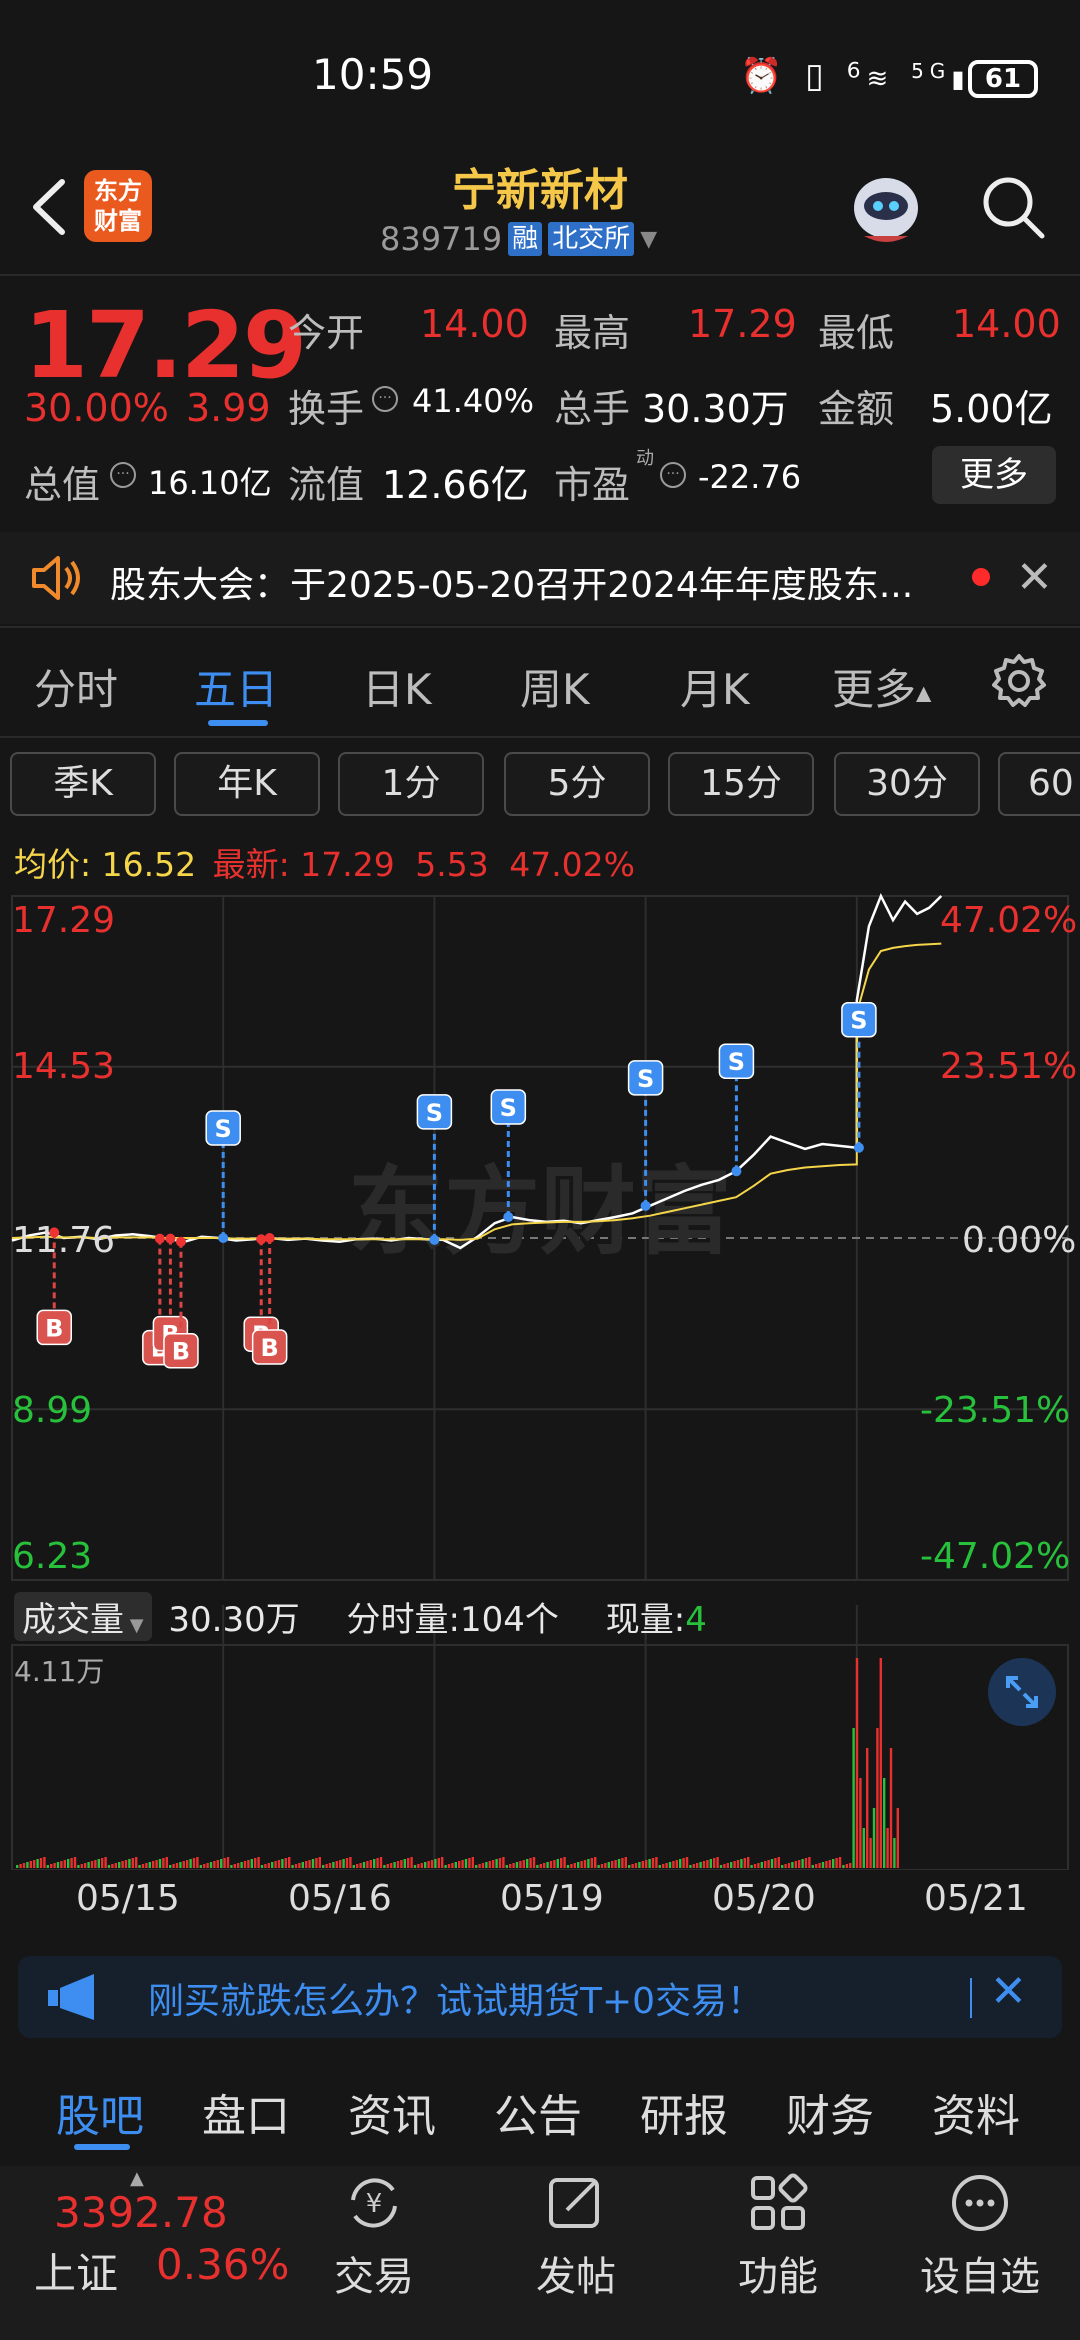 This screenshot has width=1080, height=2340. What do you see at coordinates (540, 275) in the screenshot?
I see `divider` at bounding box center [540, 275].